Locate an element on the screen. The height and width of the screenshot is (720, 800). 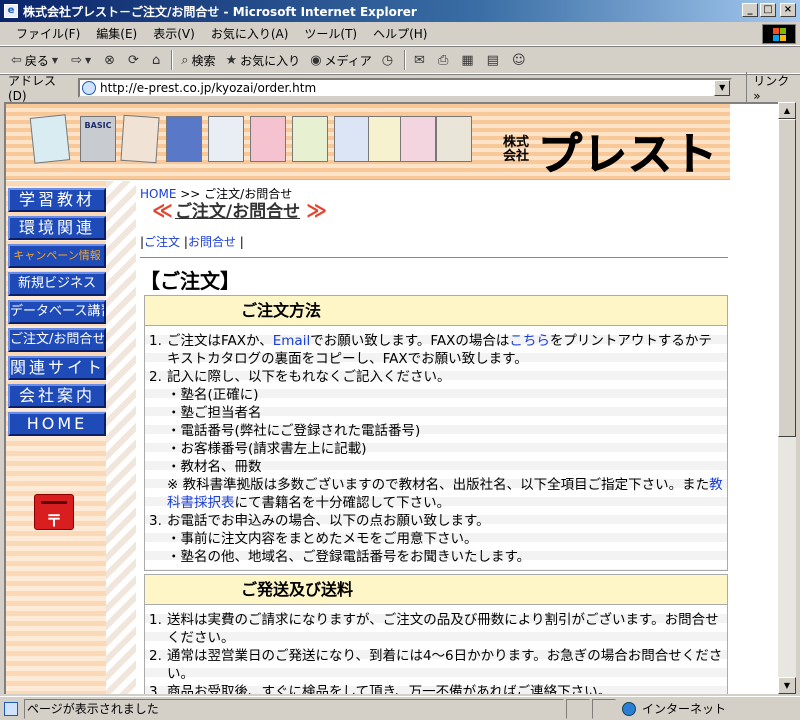
menu-favorites: お気に入り(A) is located at coordinates (250, 33).